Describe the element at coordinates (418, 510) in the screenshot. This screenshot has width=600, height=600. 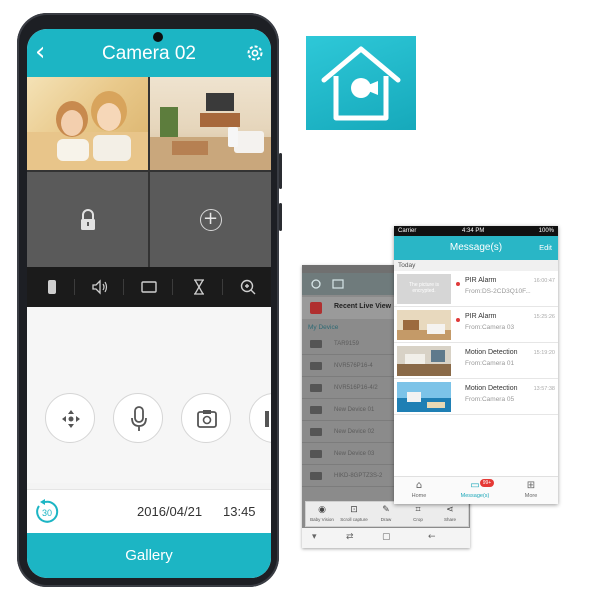
I see `crop-icon: ⌗` at that location.